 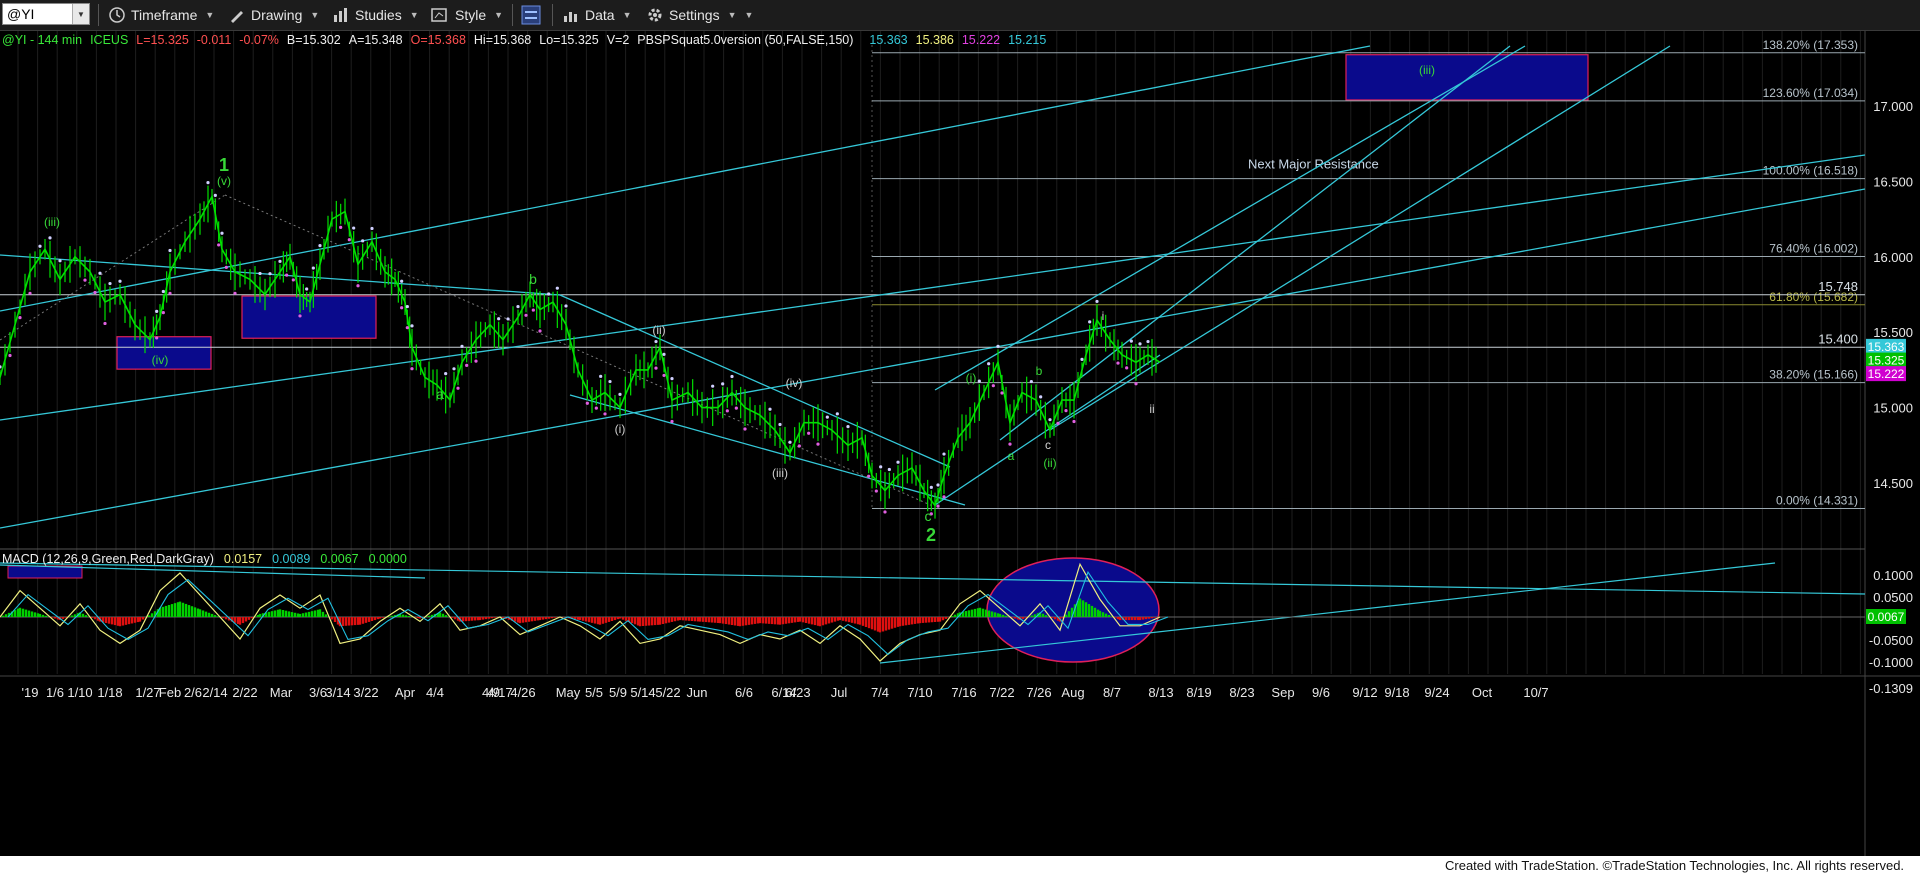 I want to click on wave-label: a, so click(x=440, y=394).